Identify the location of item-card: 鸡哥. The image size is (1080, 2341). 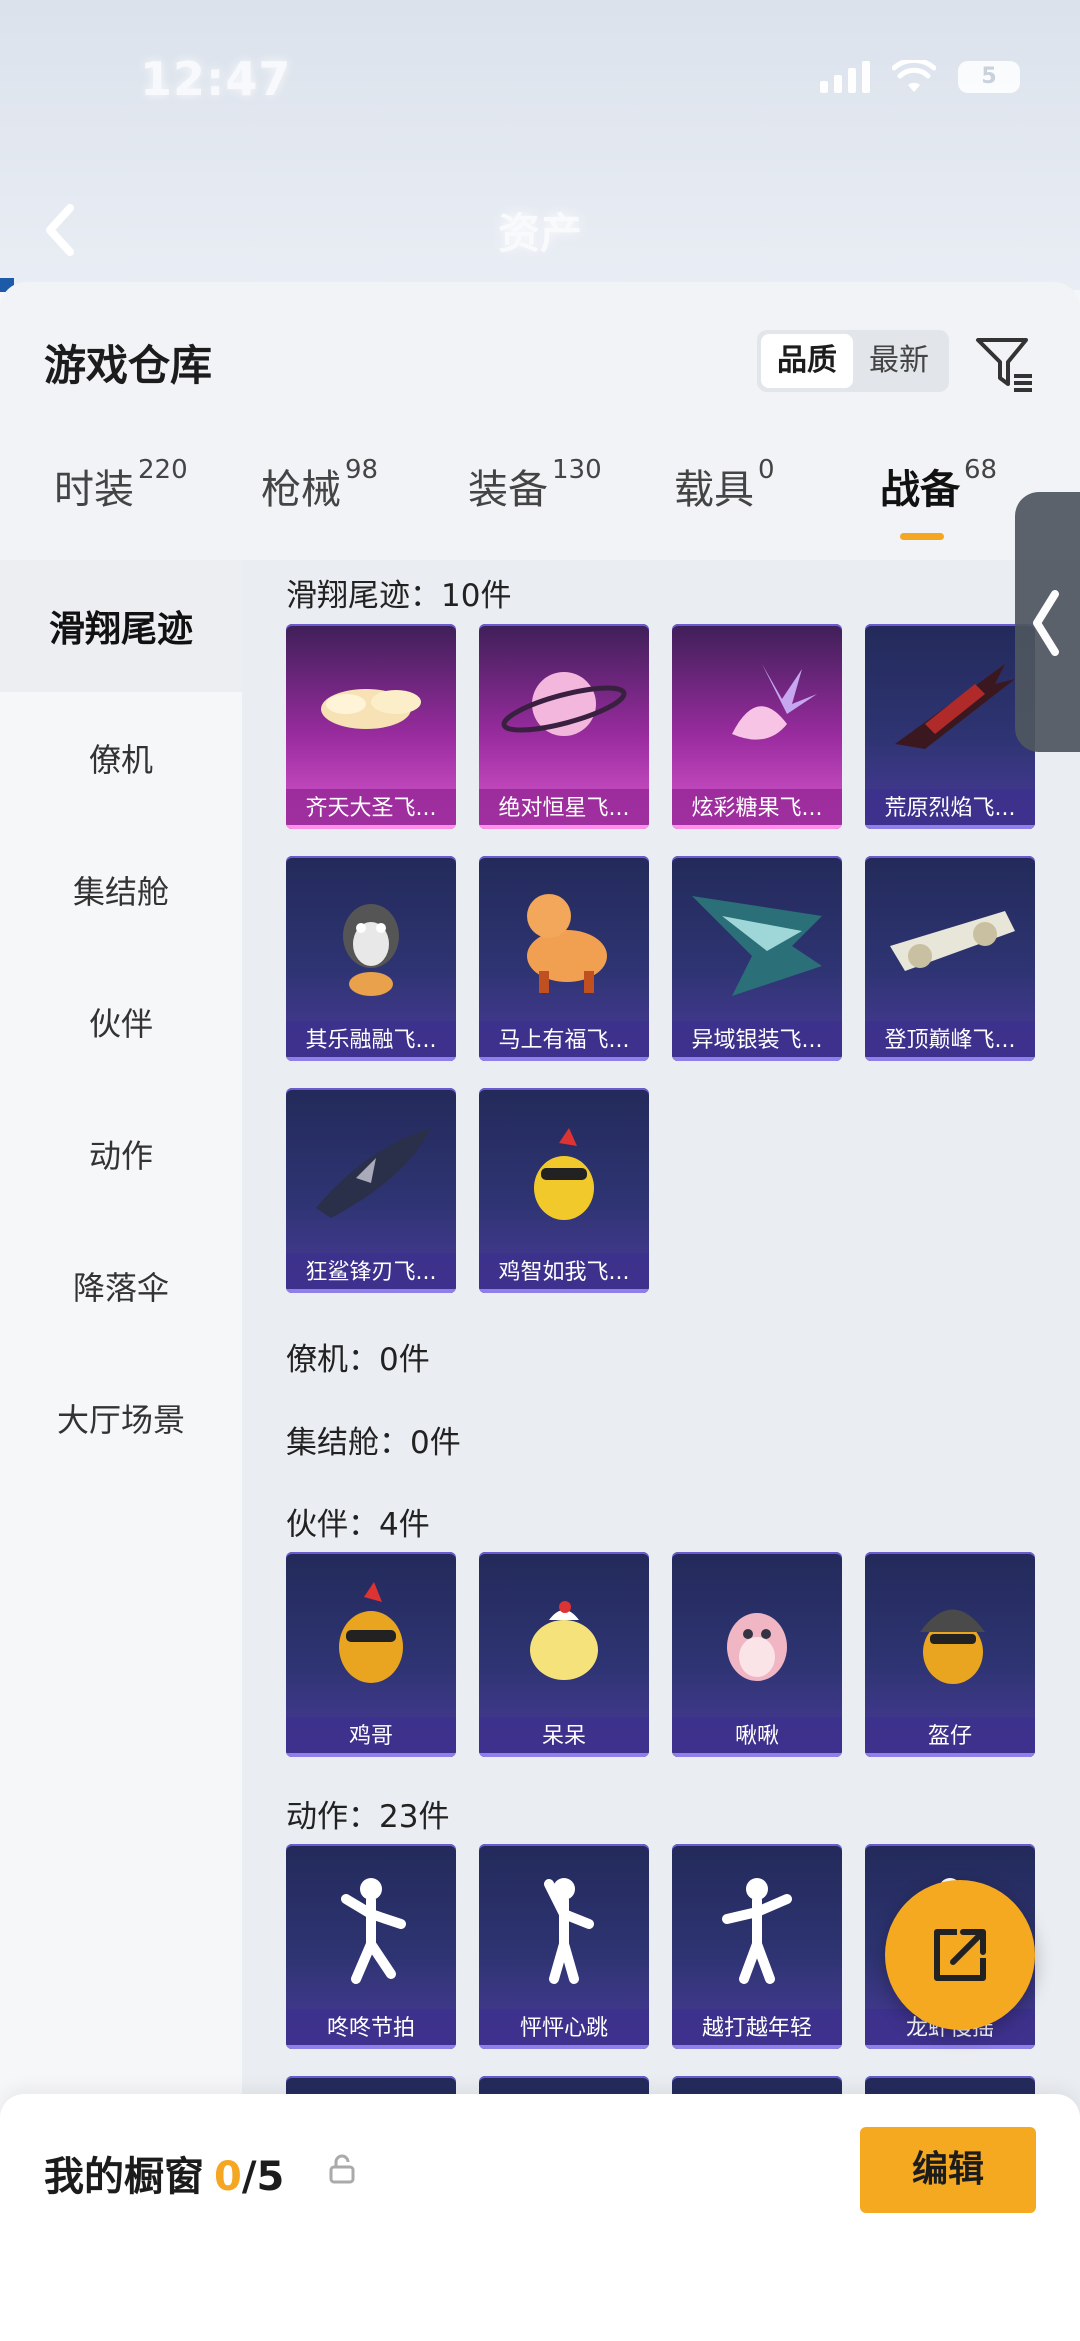
(371, 1654).